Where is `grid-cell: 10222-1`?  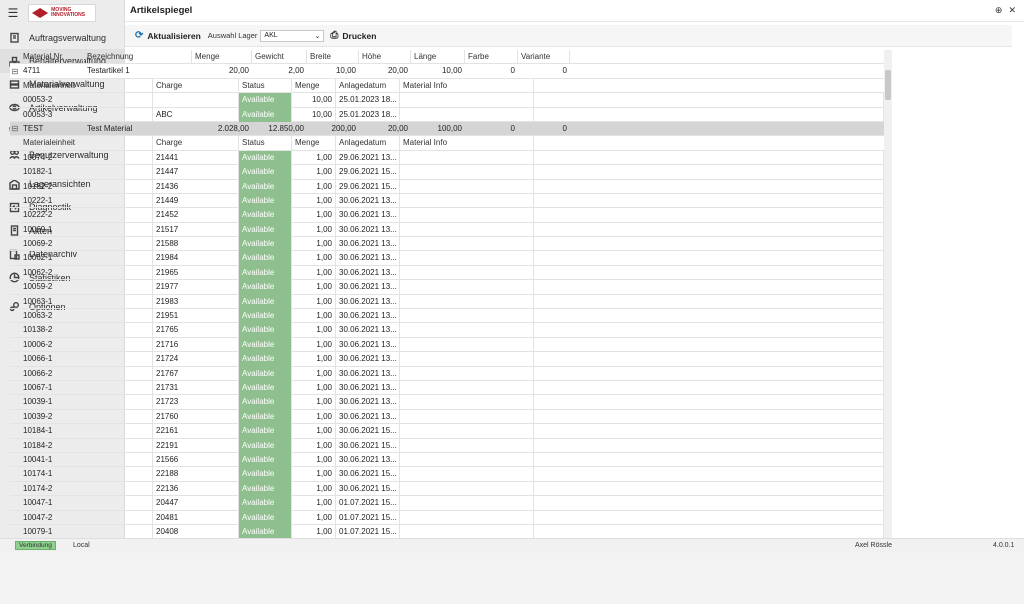
grid-cell: 10222-1 is located at coordinates (86, 201).